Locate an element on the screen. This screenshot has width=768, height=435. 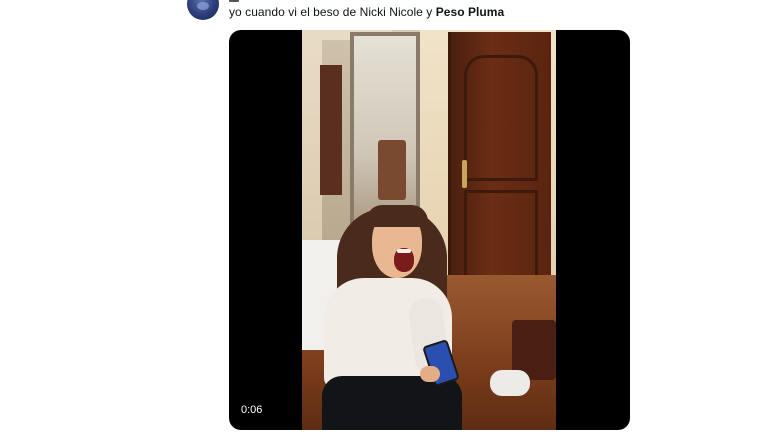
avatar is located at coordinates (203, 10).